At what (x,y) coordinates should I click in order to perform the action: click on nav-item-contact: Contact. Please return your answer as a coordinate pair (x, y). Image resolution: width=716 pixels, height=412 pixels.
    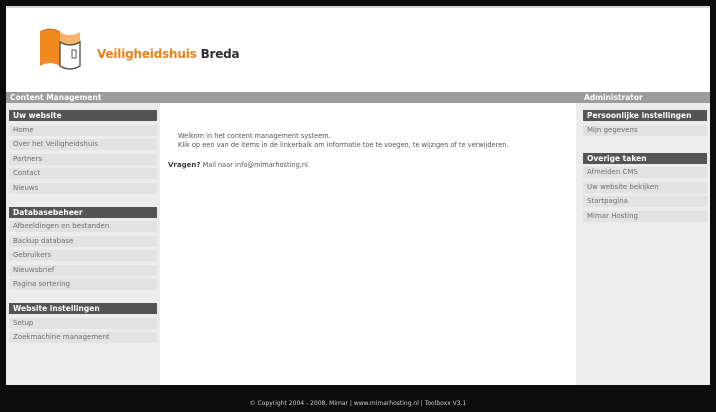
    Looking at the image, I should click on (83, 173).